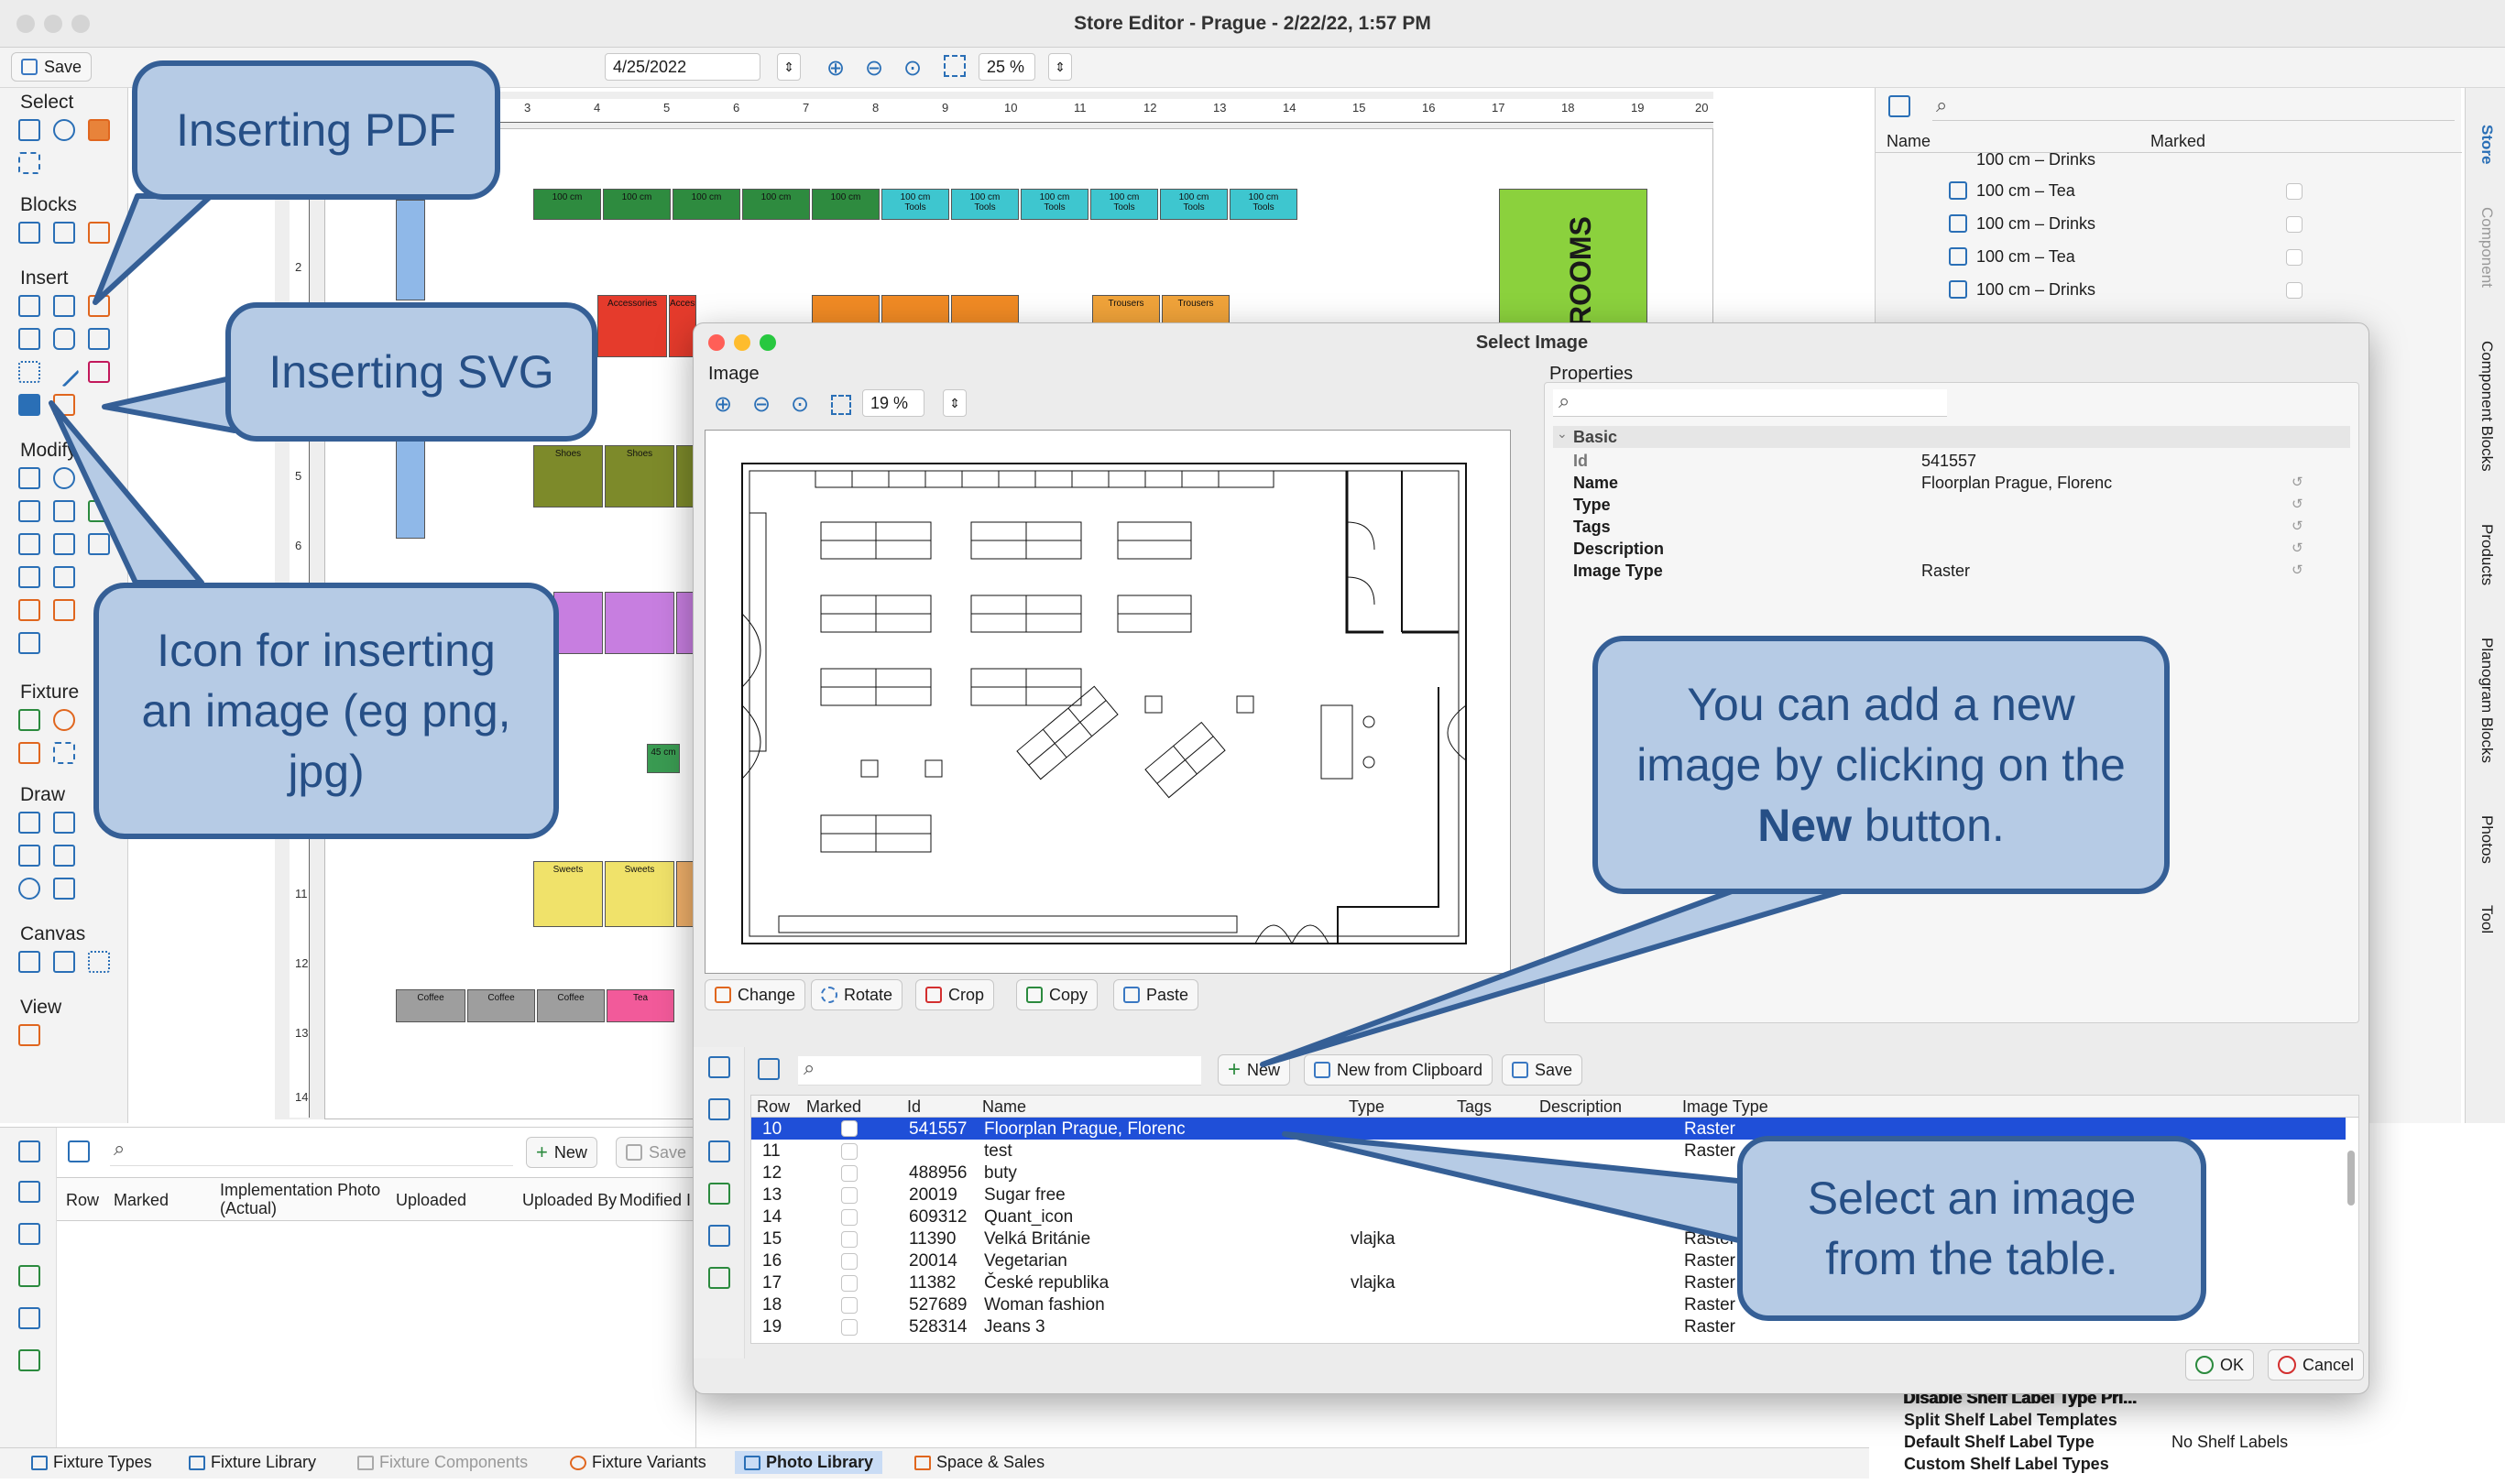  What do you see at coordinates (1971, 1229) in the screenshot?
I see `callout-select-table: Select an image from the table.` at bounding box center [1971, 1229].